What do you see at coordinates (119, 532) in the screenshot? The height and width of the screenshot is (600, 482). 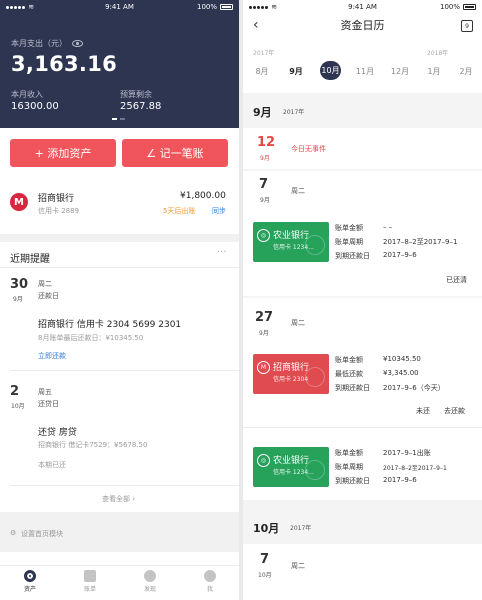 I see `settings-row: ⚙ 设置首页模块` at bounding box center [119, 532].